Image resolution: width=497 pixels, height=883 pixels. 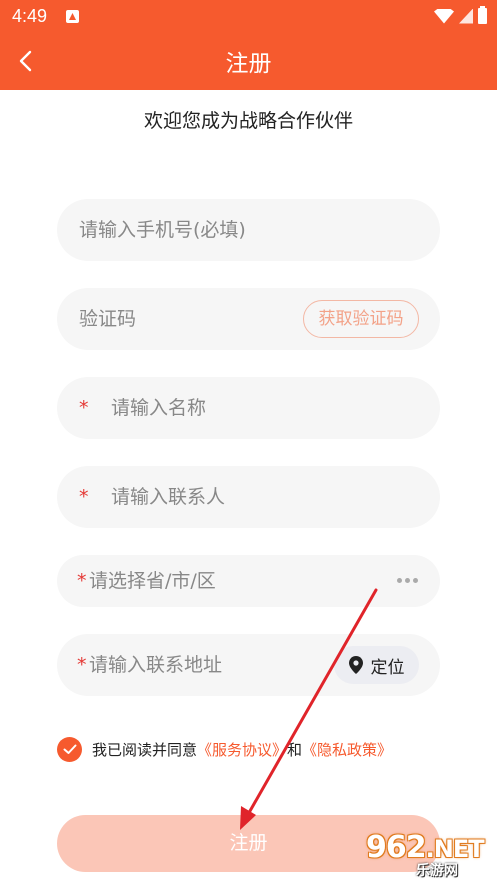 What do you see at coordinates (248, 408) in the screenshot?
I see `name-input: * 请输入名称` at bounding box center [248, 408].